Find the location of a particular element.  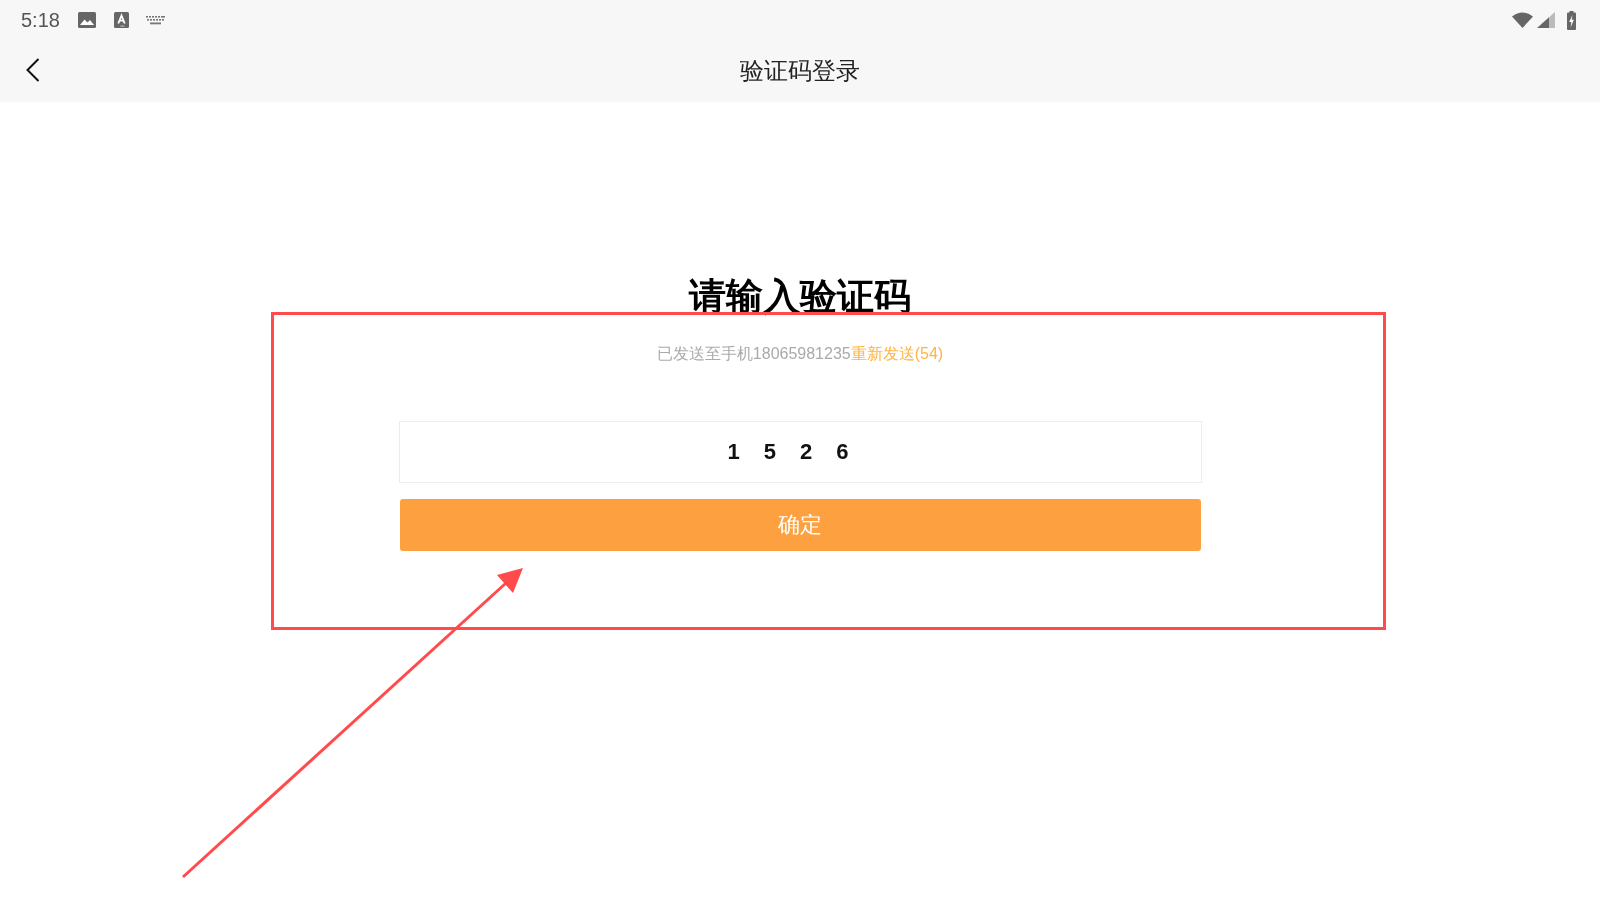

confirm-button: 确定 is located at coordinates (800, 525).